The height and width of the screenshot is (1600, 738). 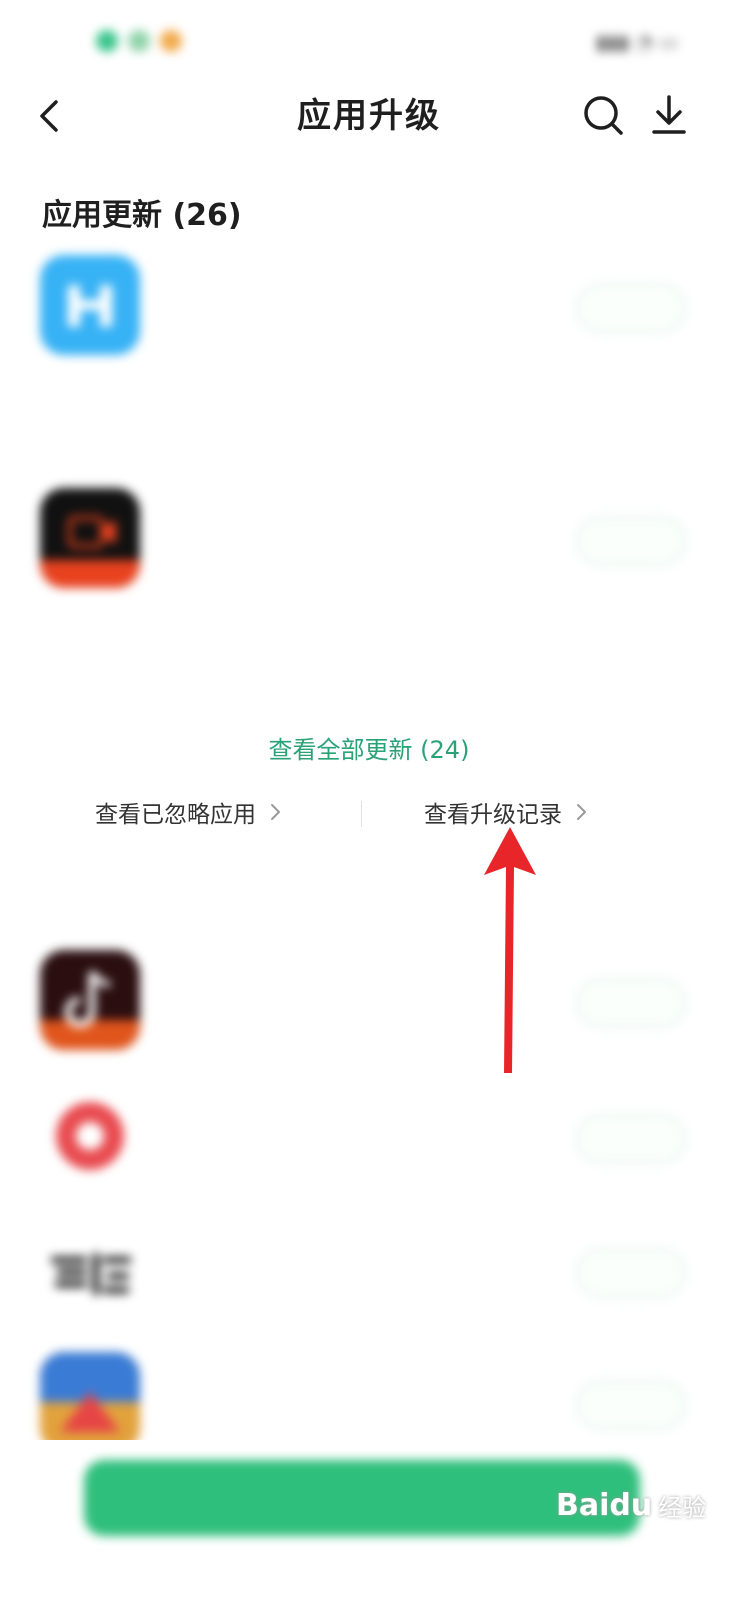 I want to click on status-left, so click(x=139, y=41).